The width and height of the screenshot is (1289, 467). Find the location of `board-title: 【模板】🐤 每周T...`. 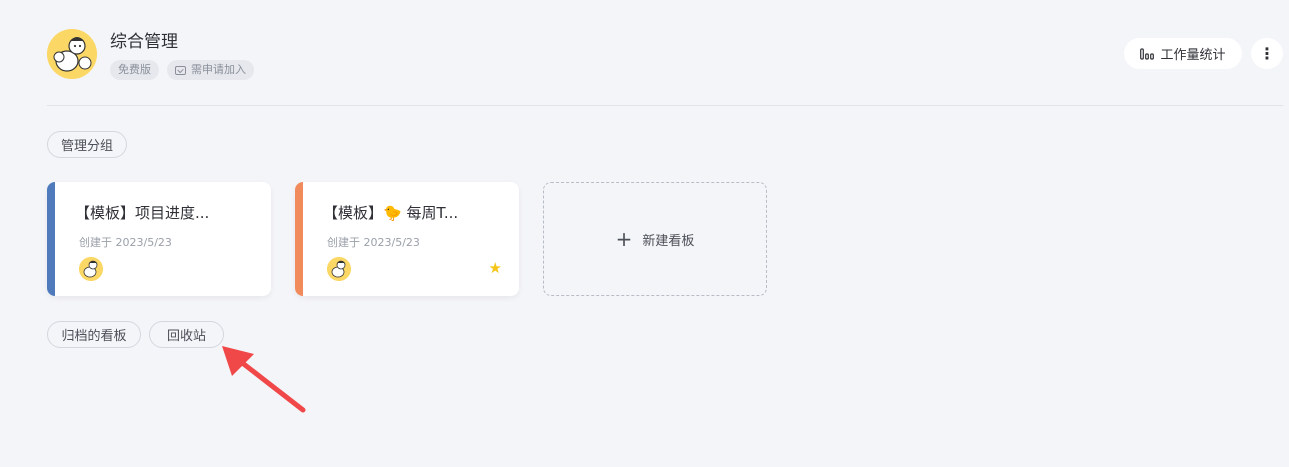

board-title: 【模板】🐤 每周T... is located at coordinates (391, 213).